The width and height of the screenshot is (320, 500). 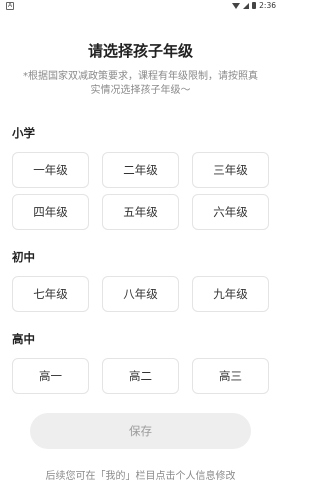 I want to click on status-bar-right: 2:36, so click(x=254, y=5).